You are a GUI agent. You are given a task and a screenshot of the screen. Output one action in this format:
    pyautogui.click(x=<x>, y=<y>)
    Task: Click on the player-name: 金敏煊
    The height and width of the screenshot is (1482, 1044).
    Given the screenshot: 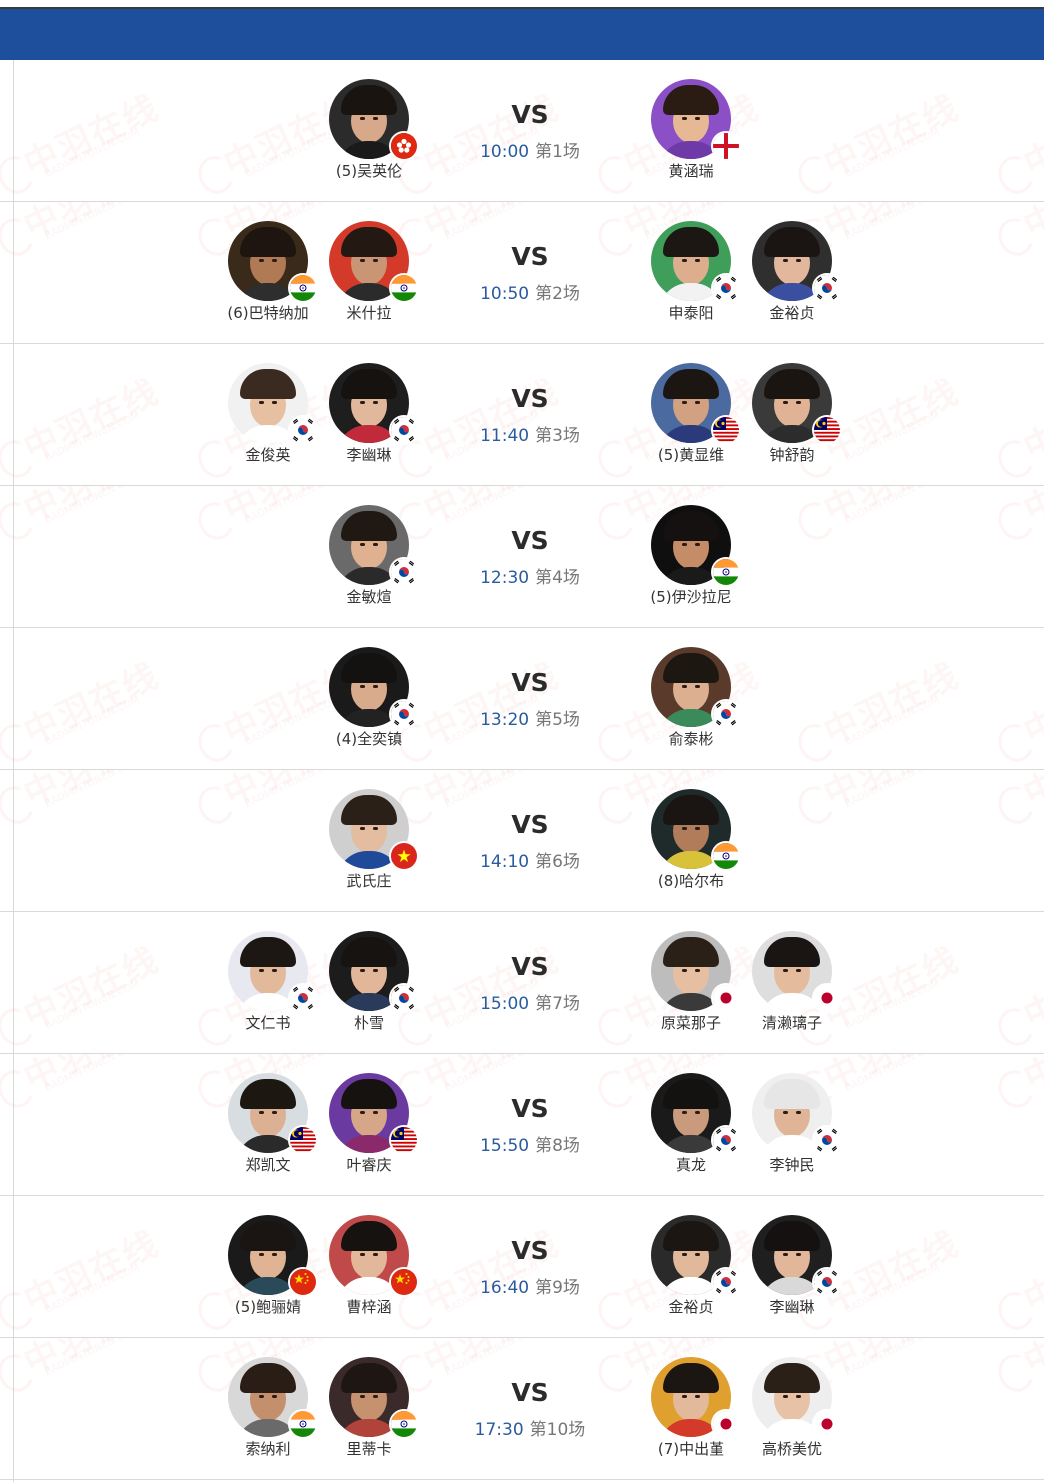 What is the action you would take?
    pyautogui.click(x=369, y=596)
    